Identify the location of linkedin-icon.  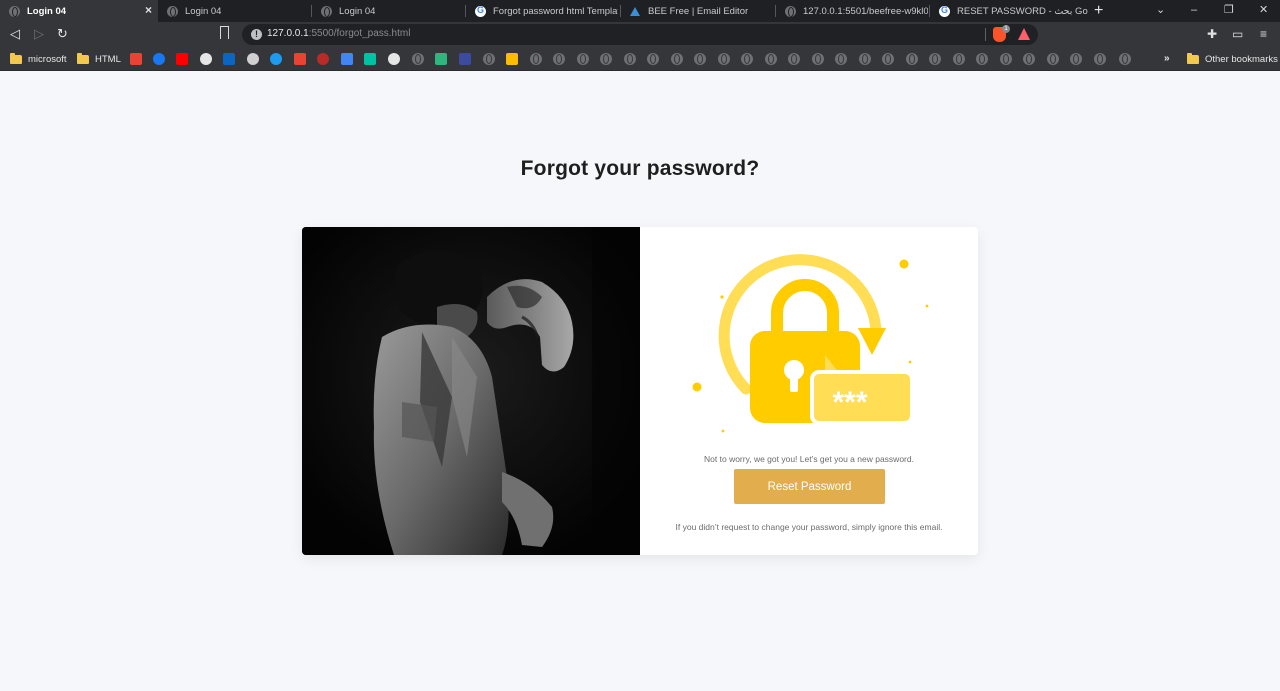
(229, 59).